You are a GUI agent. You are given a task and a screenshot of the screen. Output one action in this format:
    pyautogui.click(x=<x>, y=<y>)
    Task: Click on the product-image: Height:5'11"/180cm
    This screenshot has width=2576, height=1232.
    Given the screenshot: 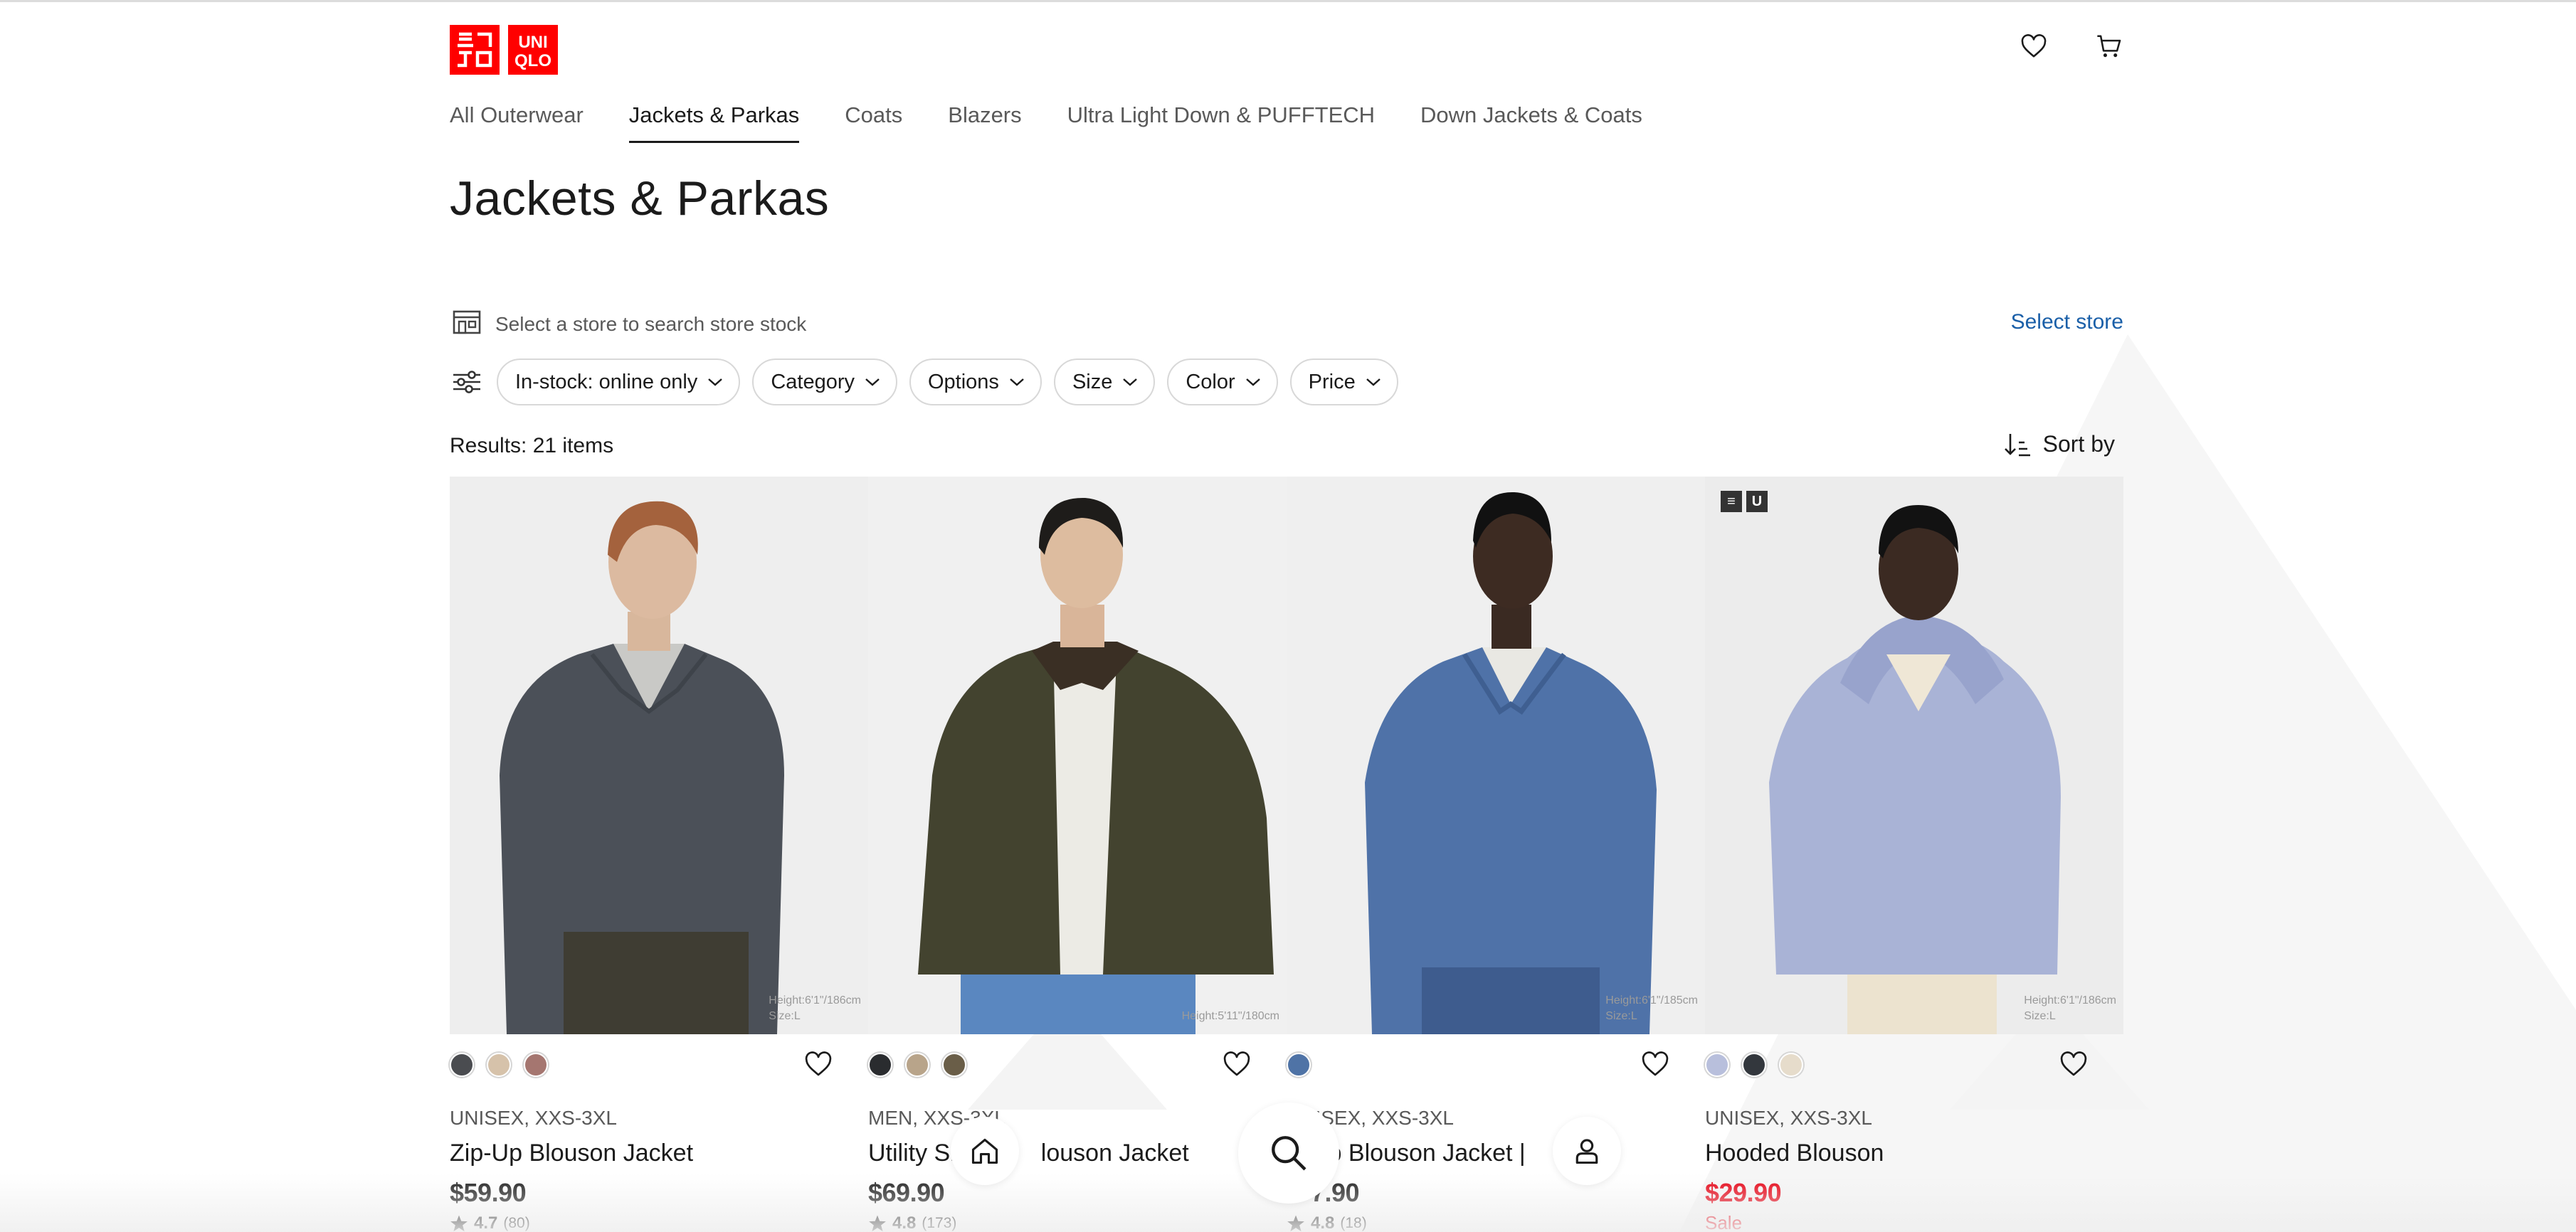 What is the action you would take?
    pyautogui.click(x=1077, y=755)
    